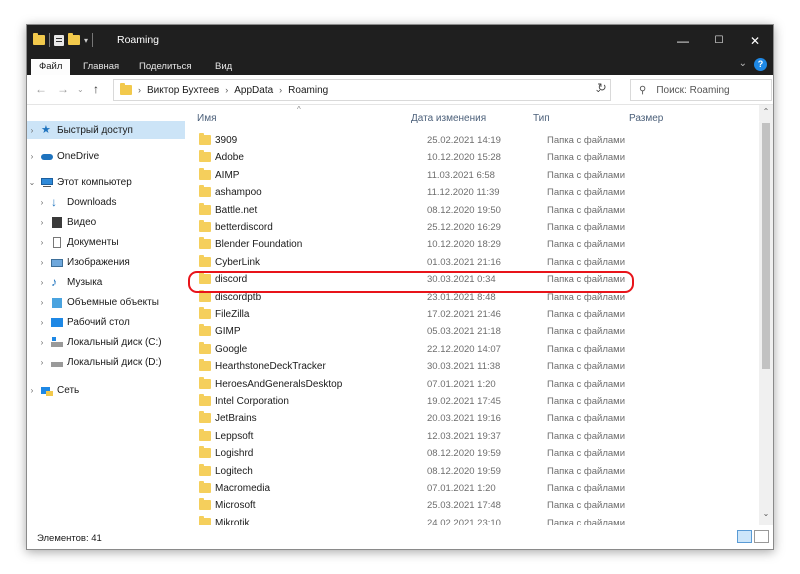  Describe the element at coordinates (411, 331) in the screenshot. I see `table-row: GIMP 05.03.2021 21:18 Папка с файлами` at that location.